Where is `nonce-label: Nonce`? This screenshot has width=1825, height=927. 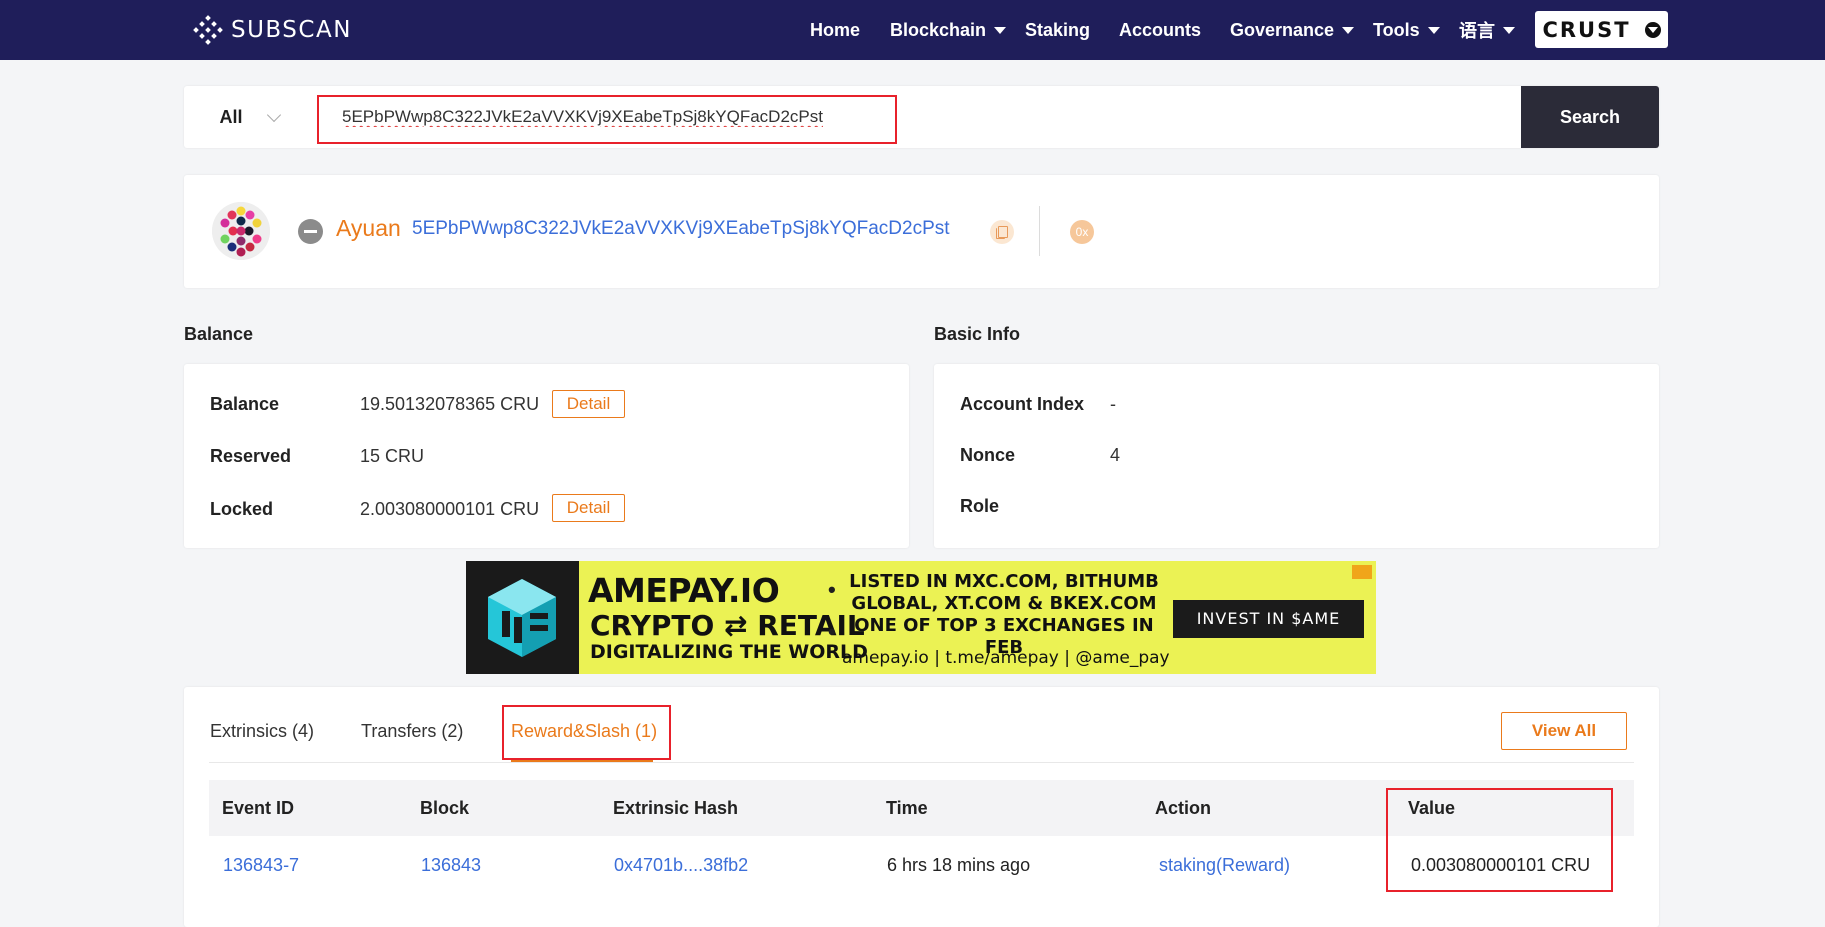
nonce-label: Nonce is located at coordinates (988, 455).